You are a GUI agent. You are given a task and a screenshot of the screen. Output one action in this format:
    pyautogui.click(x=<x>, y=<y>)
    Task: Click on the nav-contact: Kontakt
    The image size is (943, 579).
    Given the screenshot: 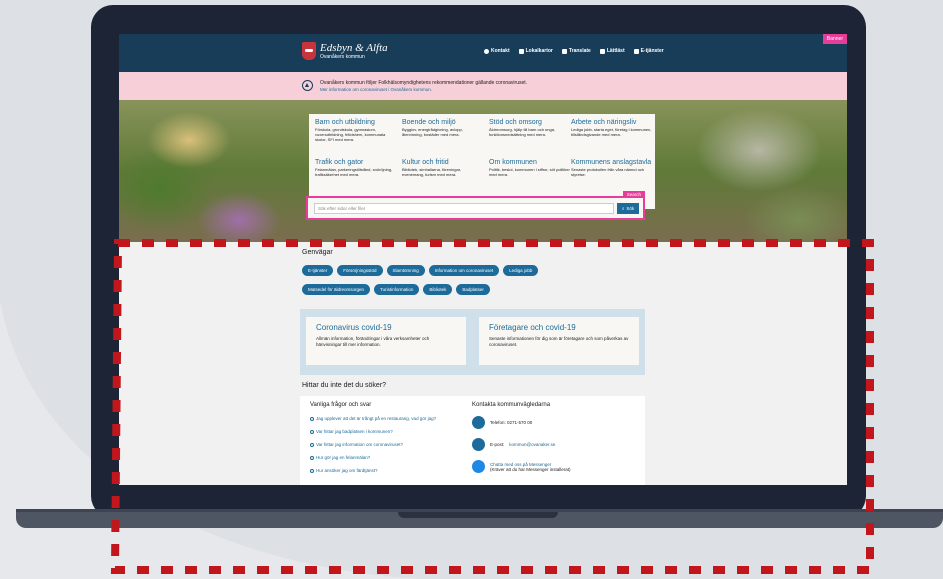 What is the action you would take?
    pyautogui.click(x=497, y=51)
    